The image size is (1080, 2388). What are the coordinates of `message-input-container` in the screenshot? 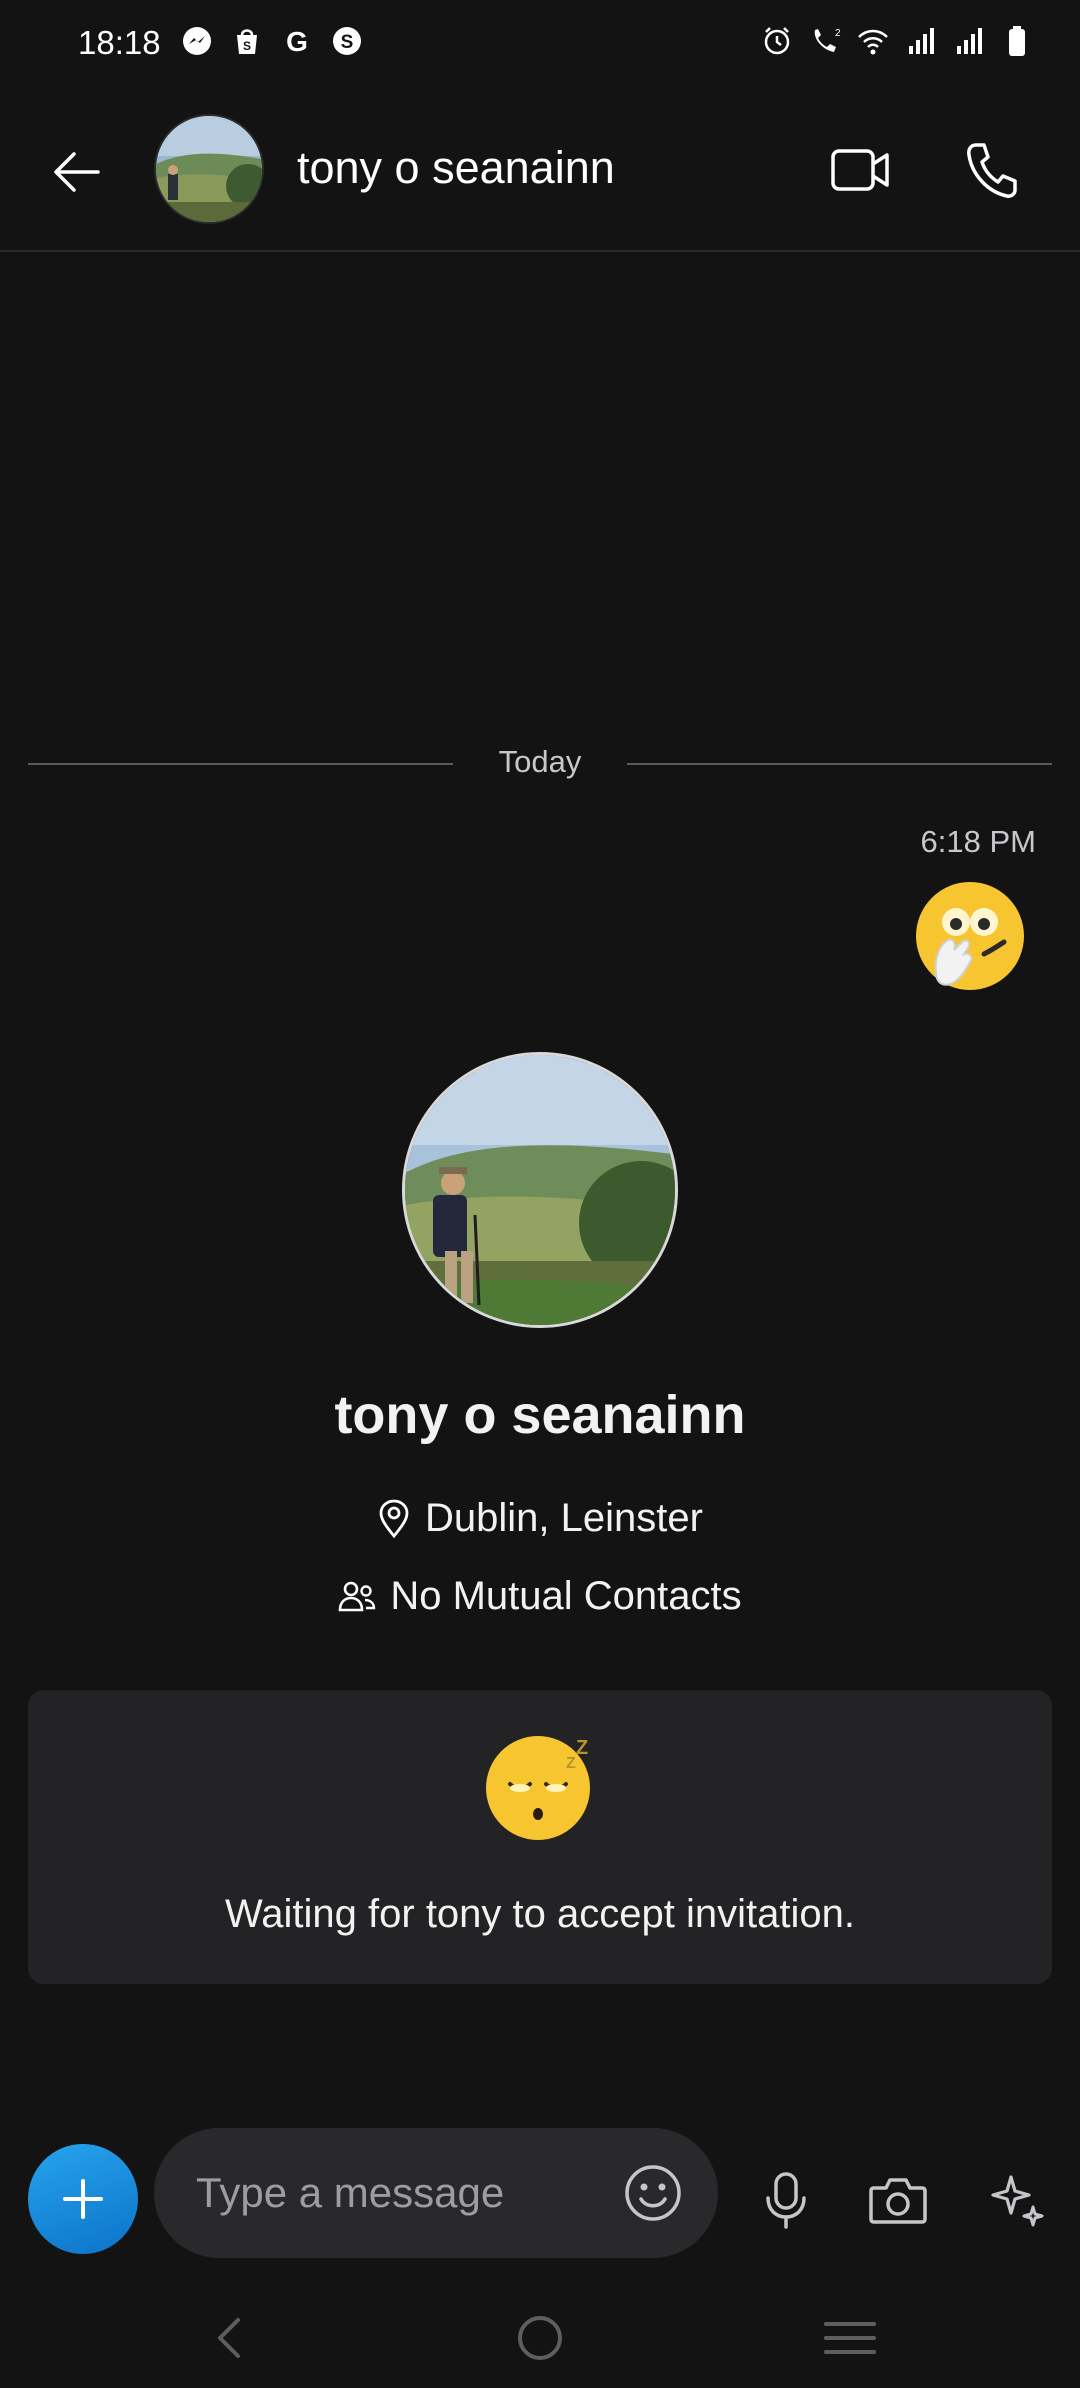 It's located at (436, 2193).